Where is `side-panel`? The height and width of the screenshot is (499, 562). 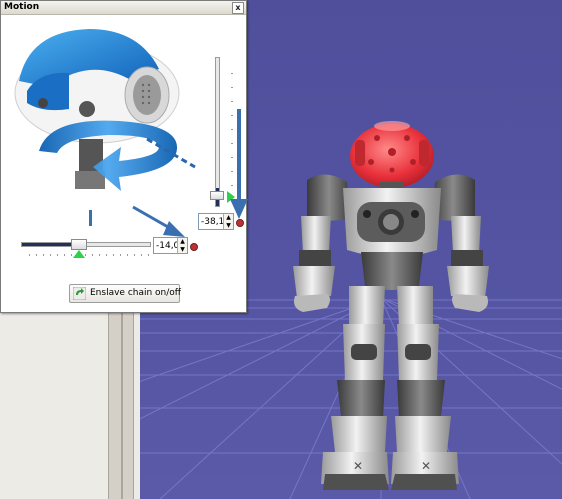 side-panel is located at coordinates (70, 405).